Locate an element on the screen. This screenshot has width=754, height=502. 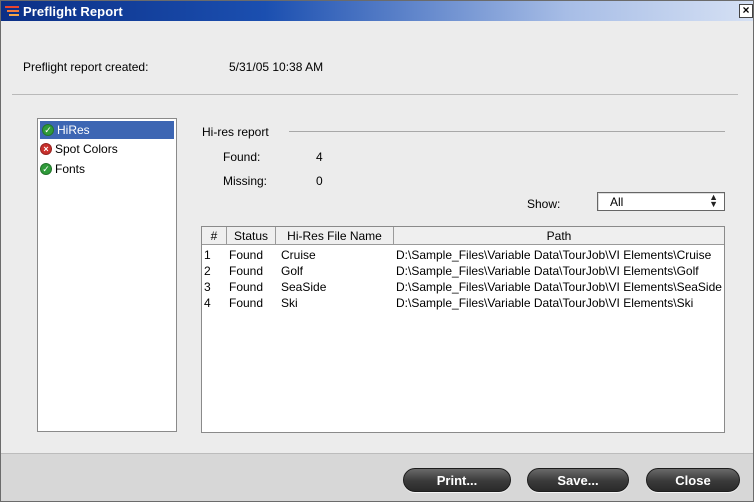
error-icon: × is located at coordinates (46, 149).